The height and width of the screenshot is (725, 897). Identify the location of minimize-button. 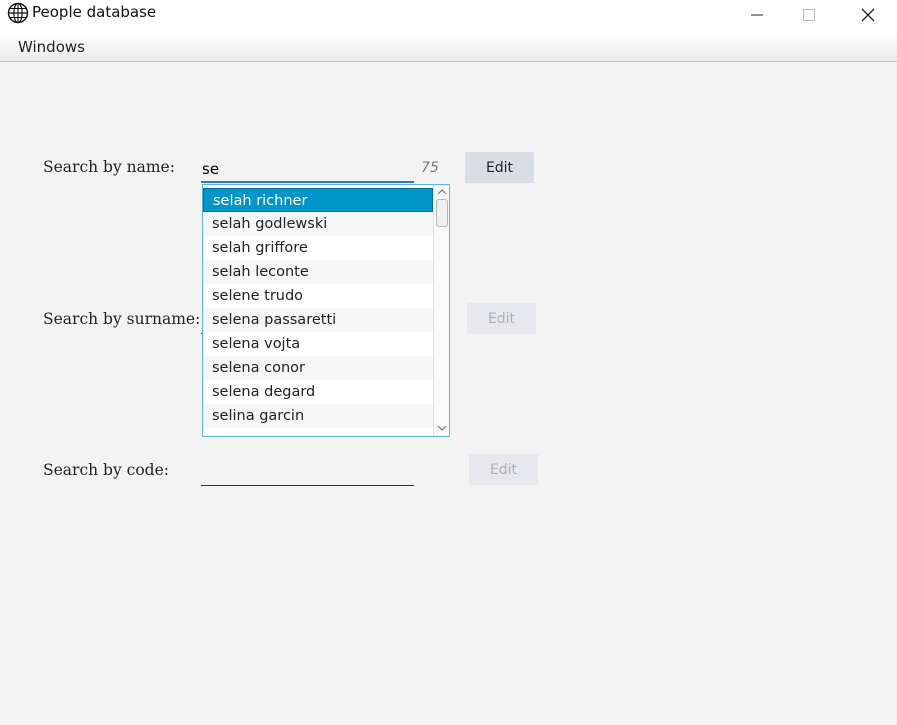
(757, 15).